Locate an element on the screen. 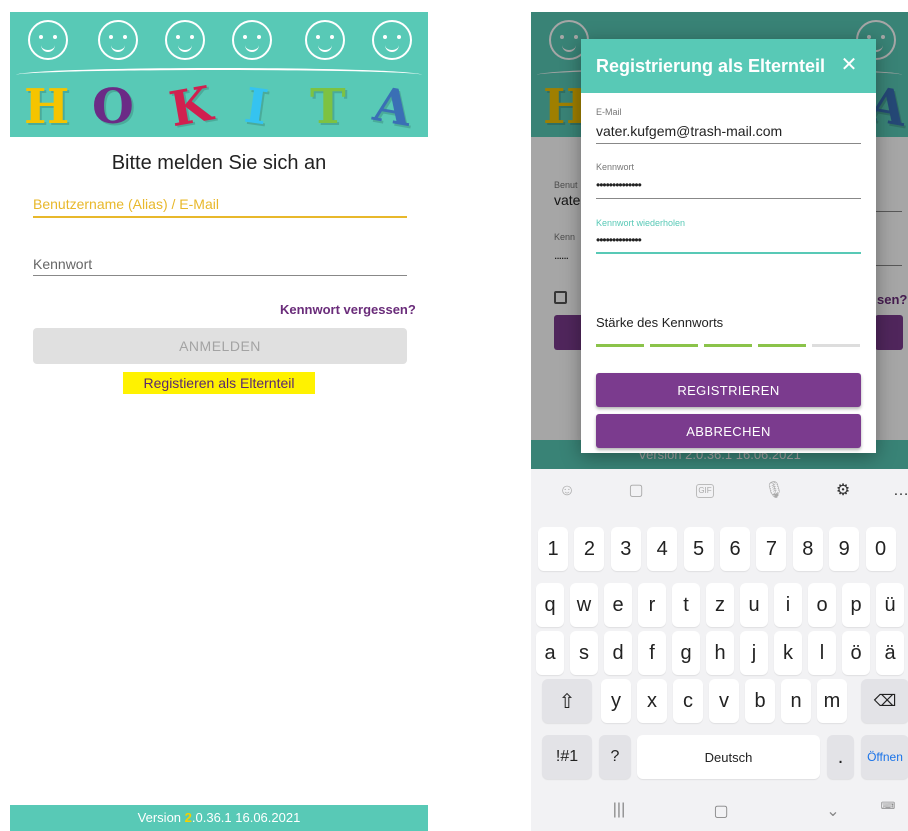 Image resolution: width=908 pixels, height=831 pixels. login-button: ANMELDEN is located at coordinates (220, 346).